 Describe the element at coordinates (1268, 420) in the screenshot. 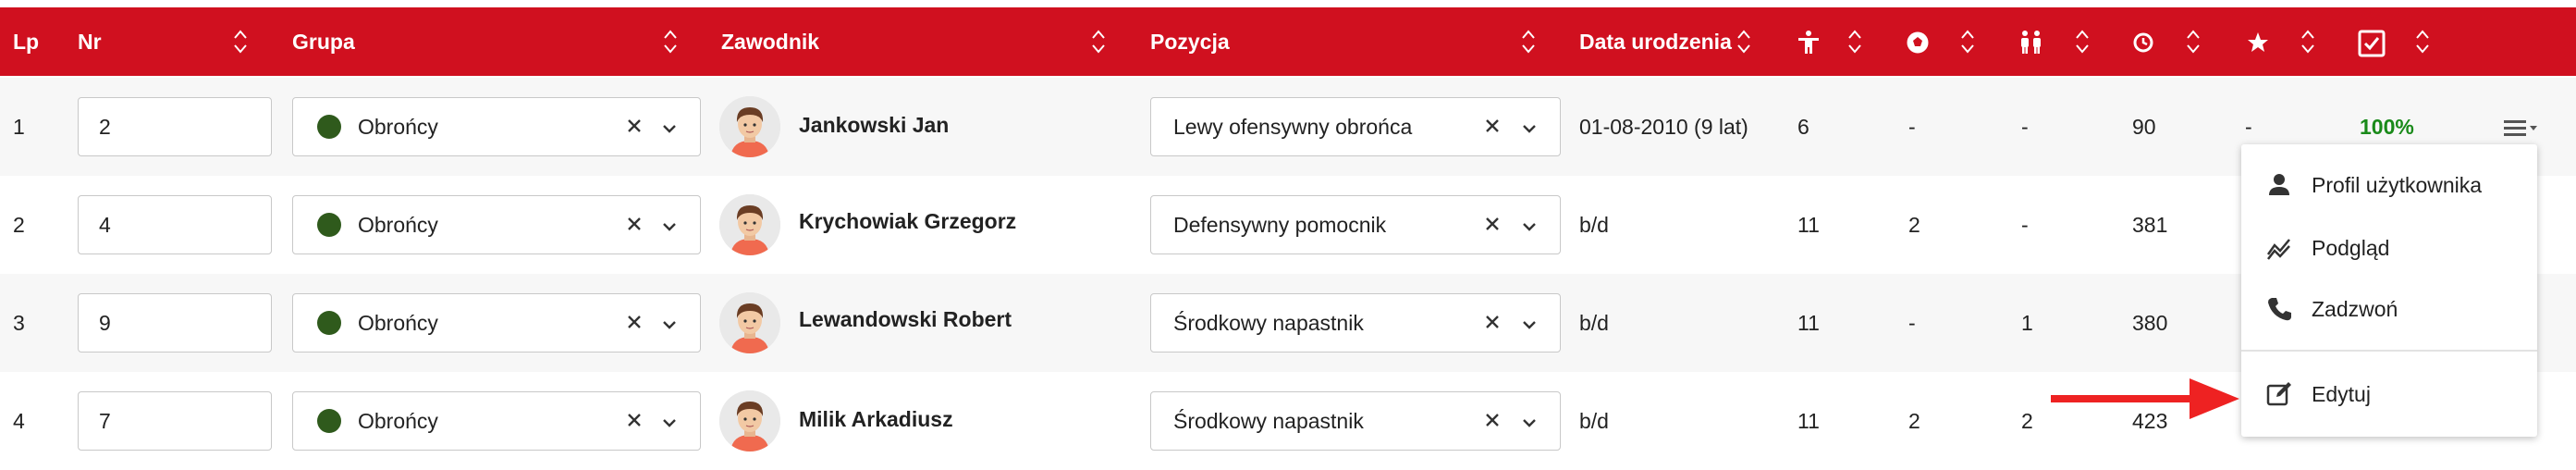

I see `position-select-value: Środkowy napastnik` at that location.